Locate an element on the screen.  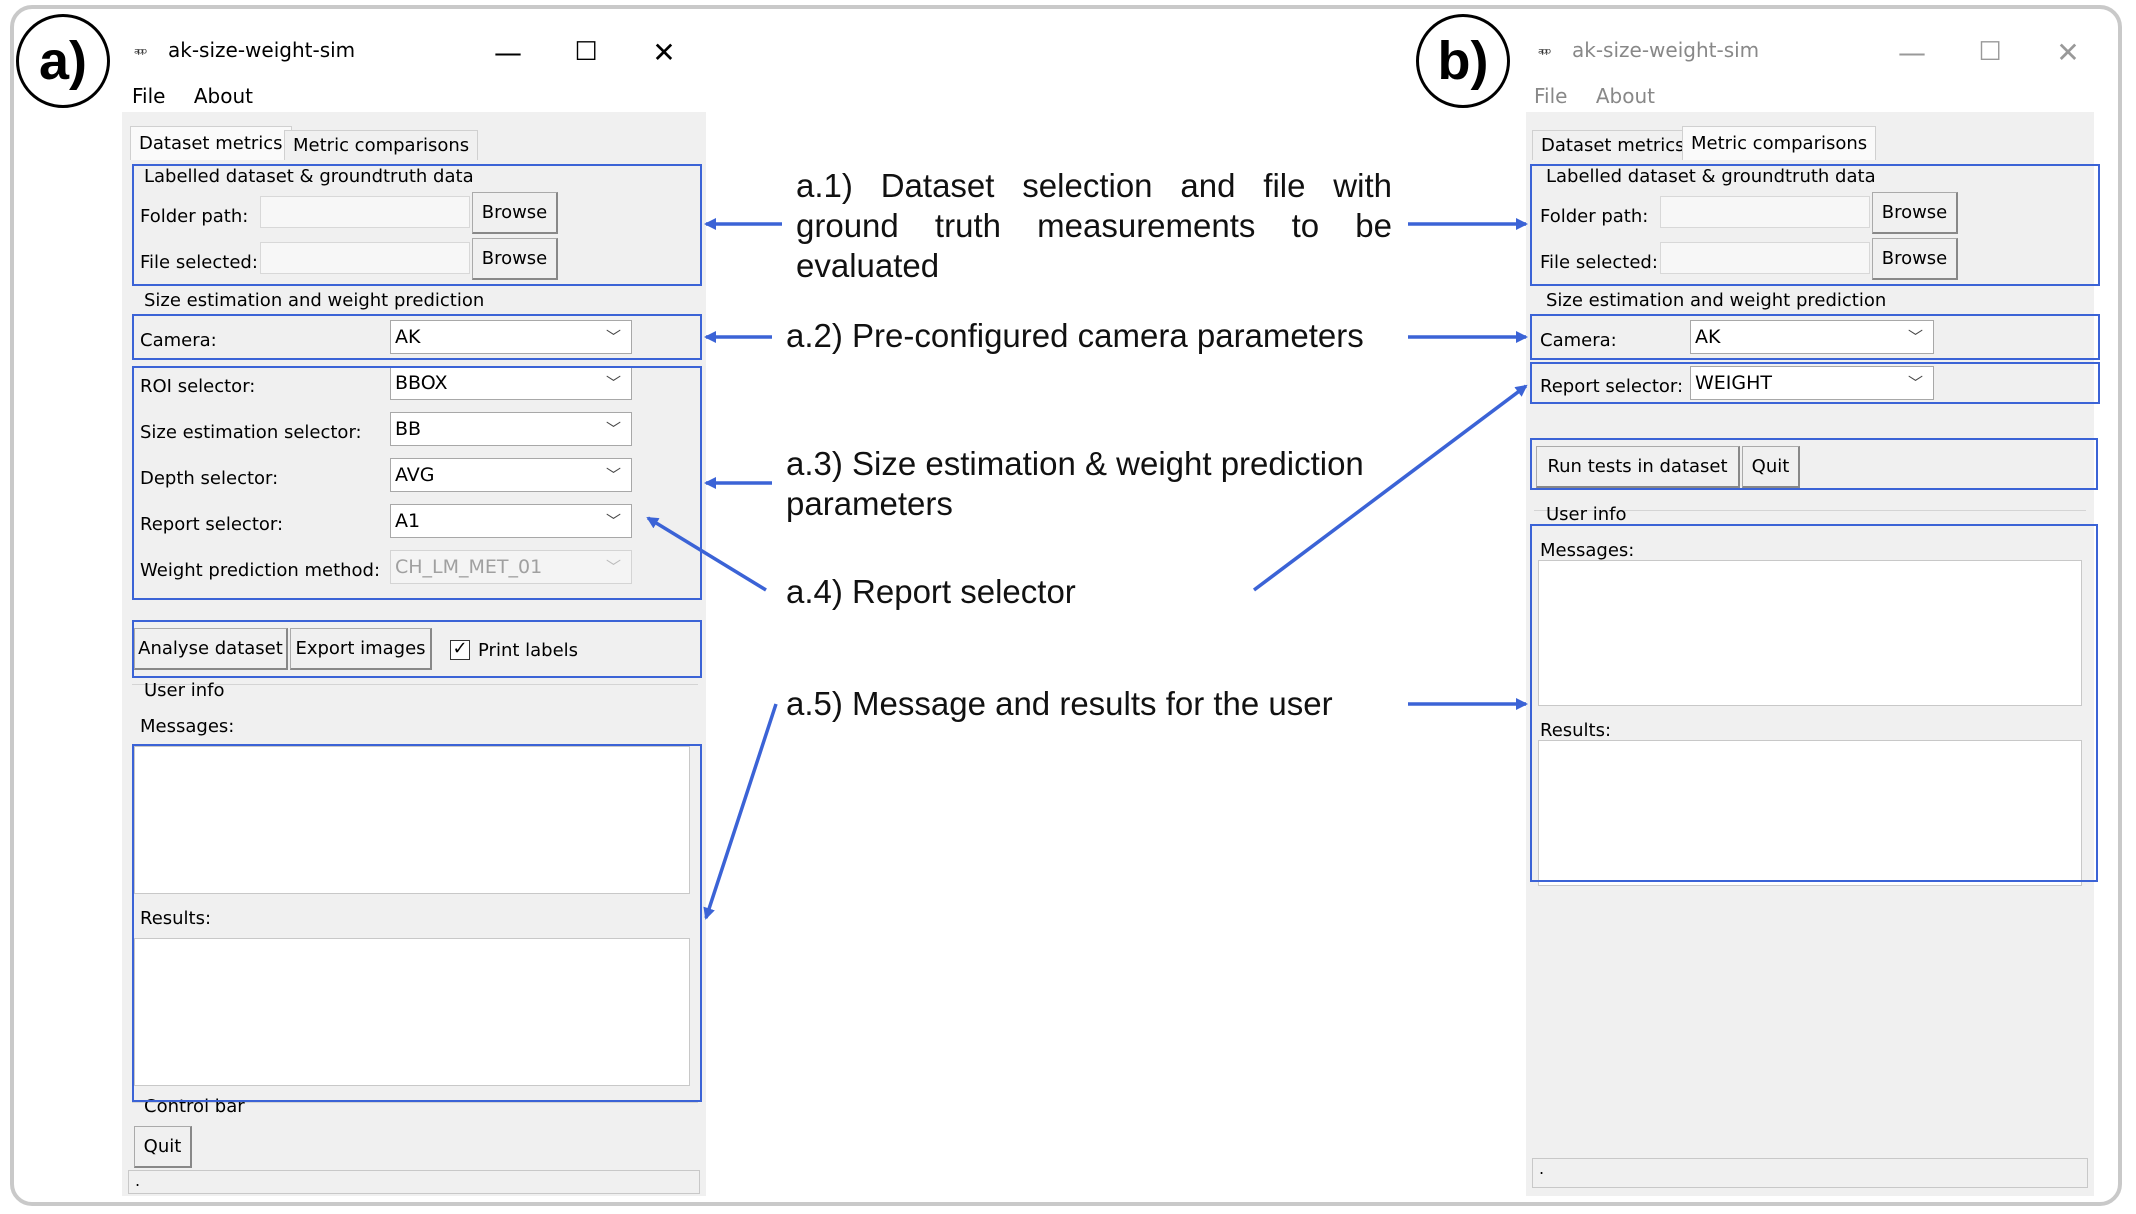
arrow-a5-left is located at coordinates (740, 811).